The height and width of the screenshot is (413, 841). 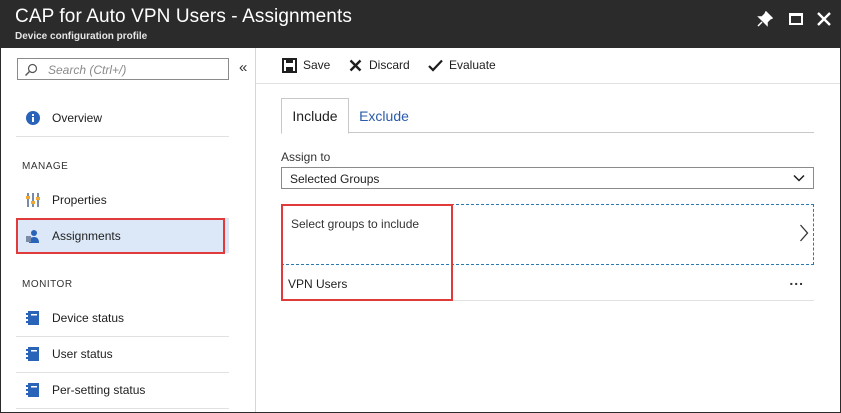 I want to click on sidebar-item-label: Per-setting status, so click(x=99, y=390).